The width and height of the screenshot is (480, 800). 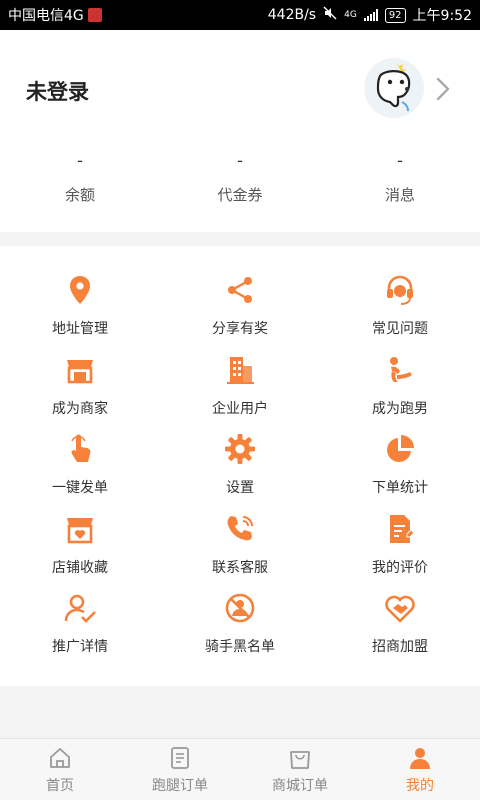 I want to click on status-bar: 中国电信4G 442B/s 4G 92 上午9:52, so click(x=240, y=15).